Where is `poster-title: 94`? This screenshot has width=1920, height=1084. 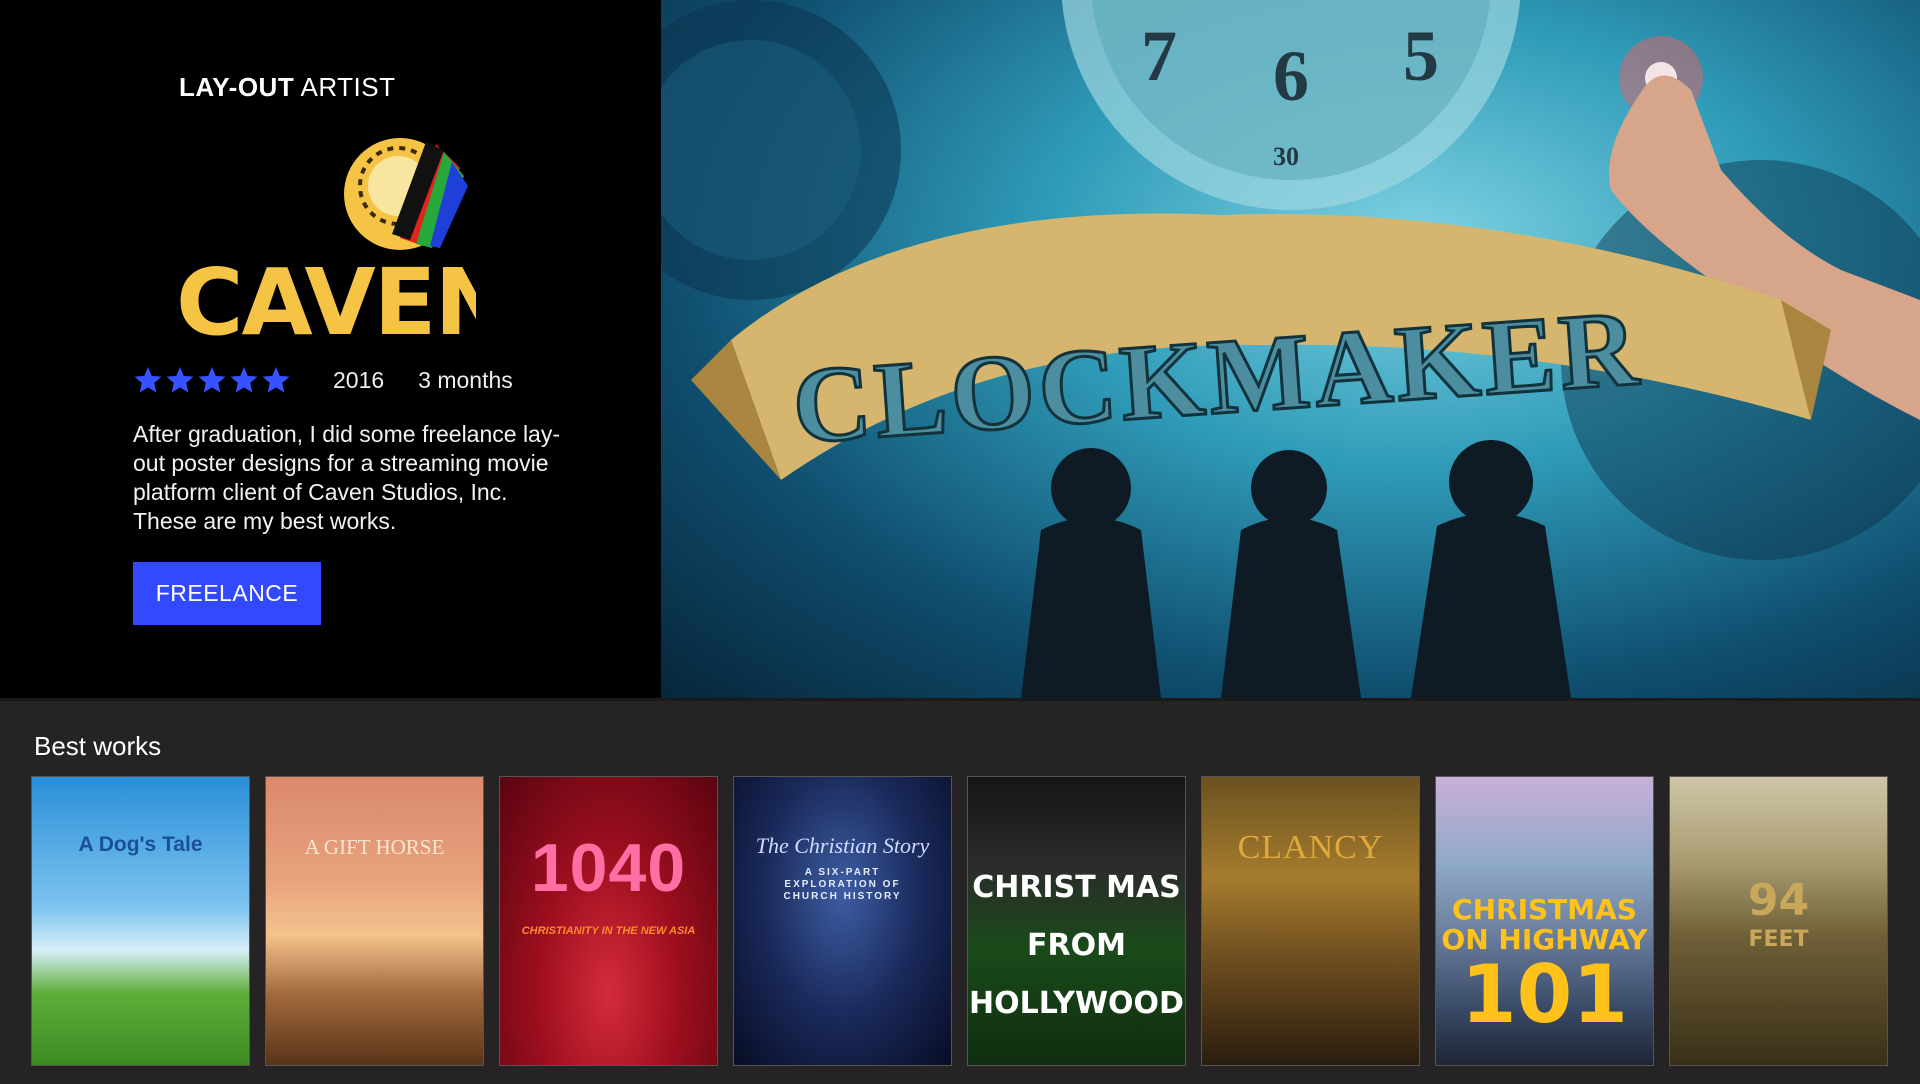
poster-title: 94 is located at coordinates (1778, 900).